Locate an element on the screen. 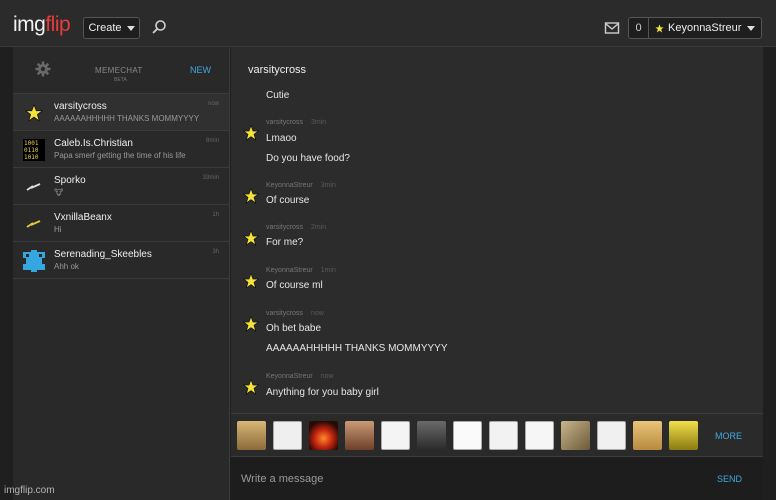  message-text: Of course ml is located at coordinates (294, 285).